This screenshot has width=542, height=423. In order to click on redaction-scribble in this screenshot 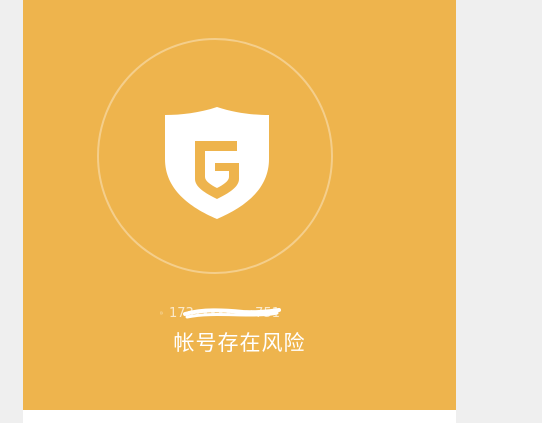, I will do `click(232, 313)`.